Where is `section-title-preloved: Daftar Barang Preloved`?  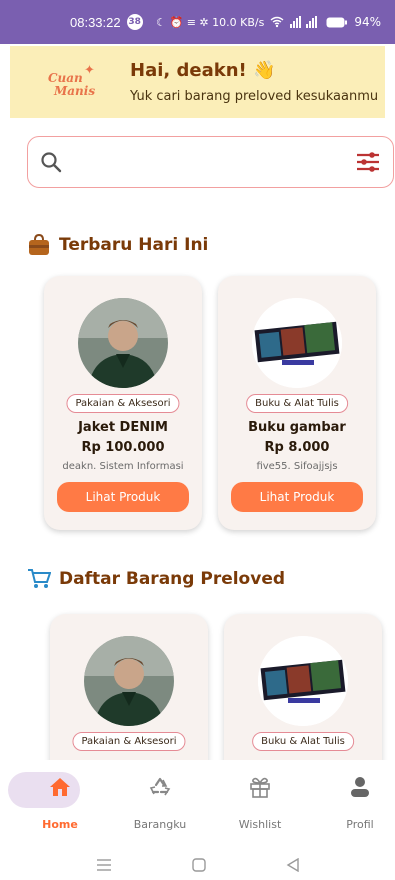
section-title-preloved: Daftar Barang Preloved is located at coordinates (172, 579).